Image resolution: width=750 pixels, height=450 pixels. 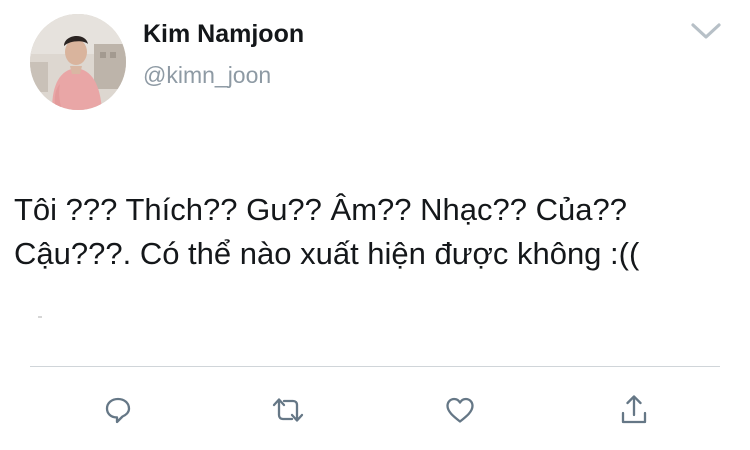 I want to click on tweet-text-line: Tôi ??? Thích?? Gu?? Âm?? Nhạc?? Của??, so click(x=320, y=209).